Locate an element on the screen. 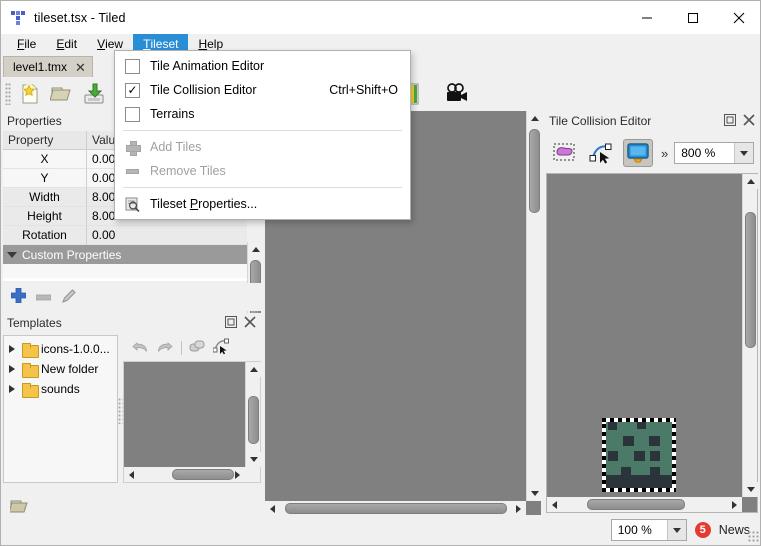 The height and width of the screenshot is (546, 761). menu-item-tile-collision-editor: ✓ Tile Collision Editor Ctrl+Shift+O is located at coordinates (262, 90).